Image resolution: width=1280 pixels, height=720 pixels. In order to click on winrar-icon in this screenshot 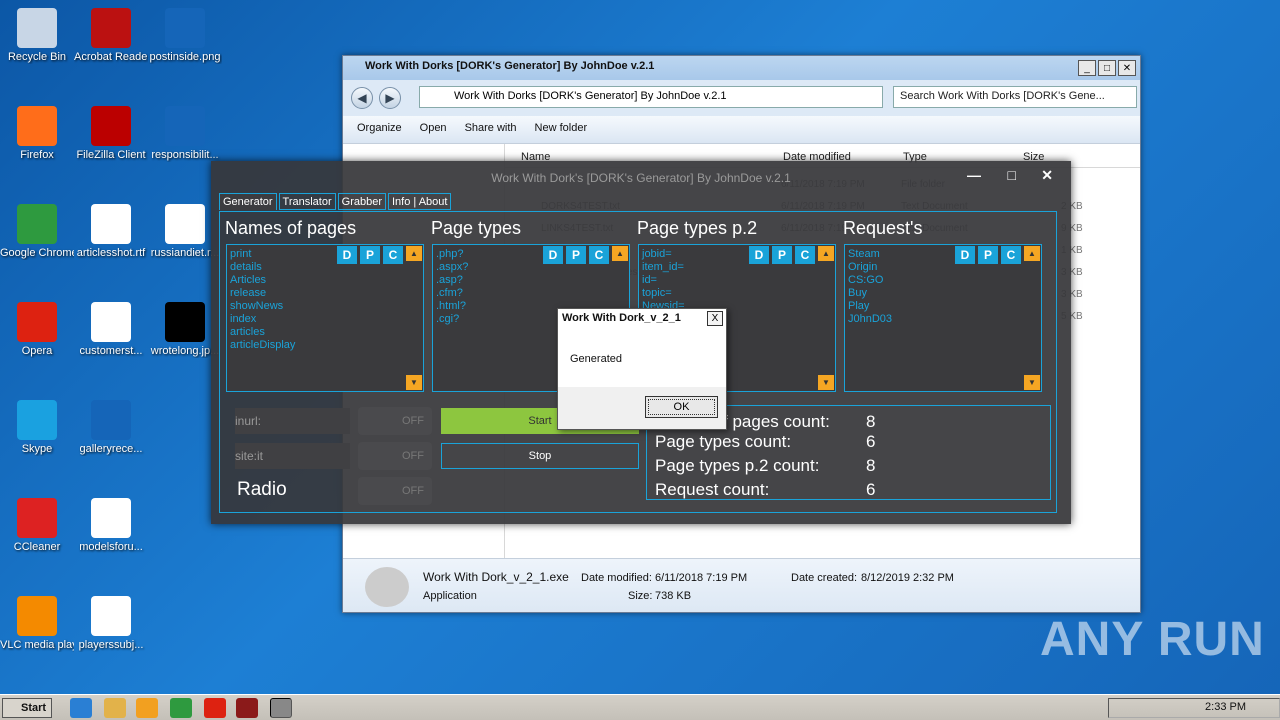, I will do `click(247, 708)`.